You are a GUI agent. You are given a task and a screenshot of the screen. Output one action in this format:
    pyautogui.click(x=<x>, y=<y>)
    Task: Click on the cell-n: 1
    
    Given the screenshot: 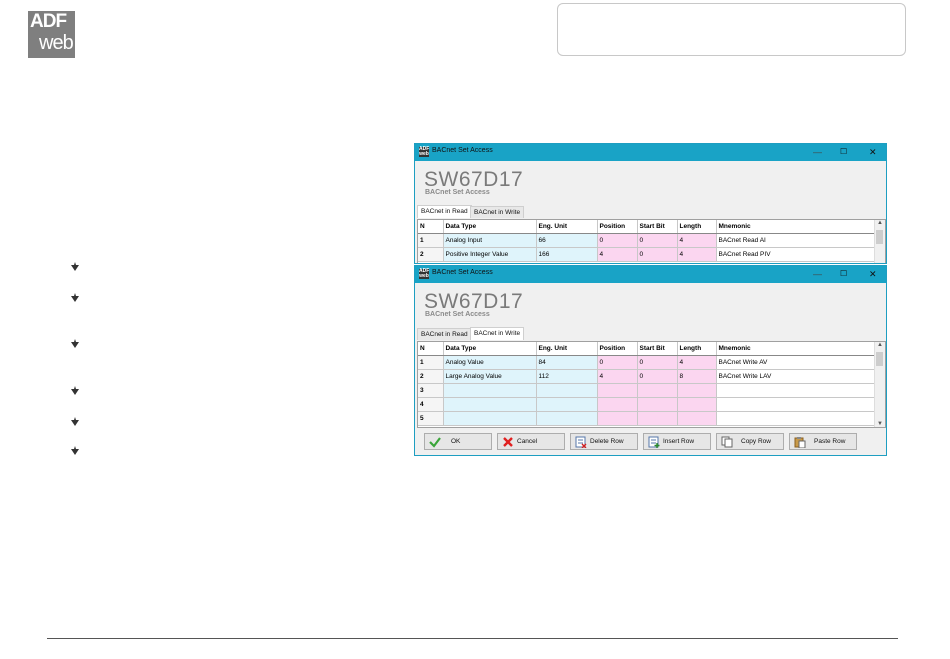 What is the action you would take?
    pyautogui.click(x=431, y=362)
    